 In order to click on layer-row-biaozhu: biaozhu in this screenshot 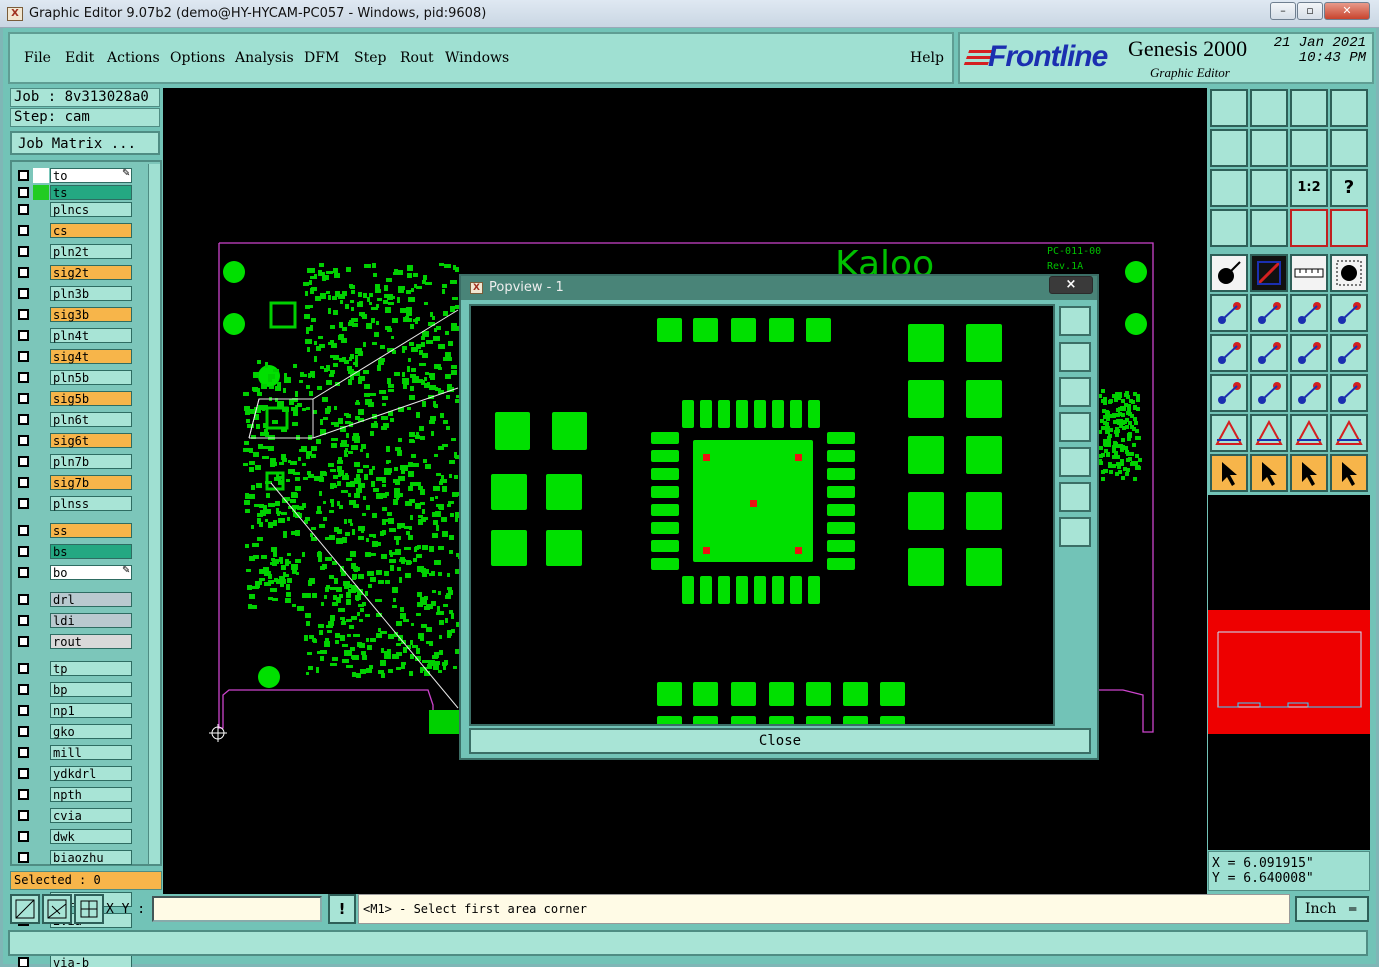, I will do `click(75, 857)`.